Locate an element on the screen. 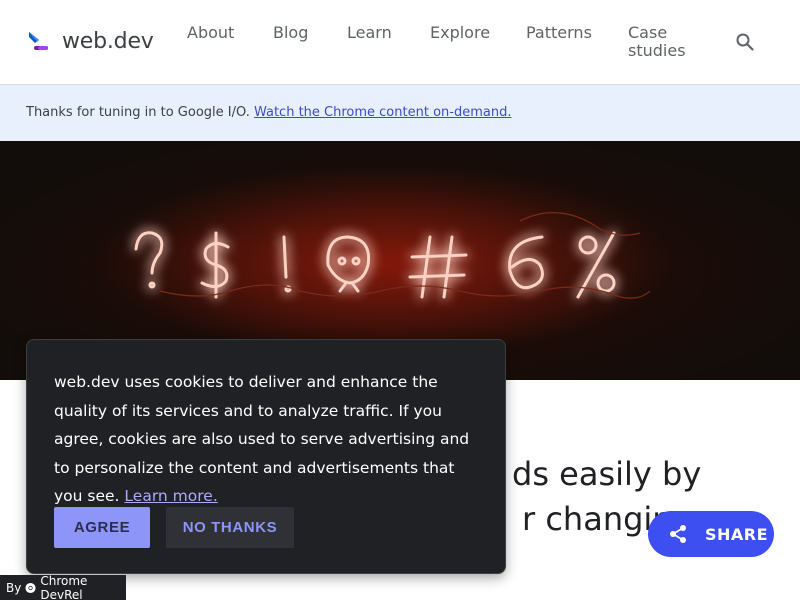 This screenshot has height=600, width=800. share-button: SHARE is located at coordinates (711, 534).